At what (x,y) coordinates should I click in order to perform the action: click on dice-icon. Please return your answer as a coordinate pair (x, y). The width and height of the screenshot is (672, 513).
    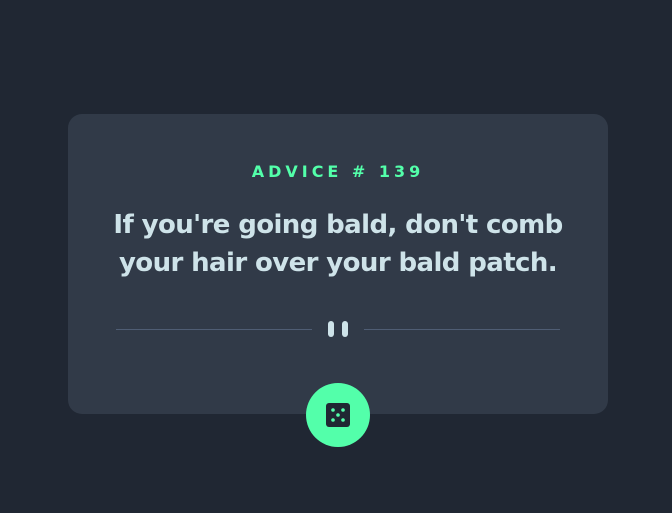
    Looking at the image, I should click on (338, 415).